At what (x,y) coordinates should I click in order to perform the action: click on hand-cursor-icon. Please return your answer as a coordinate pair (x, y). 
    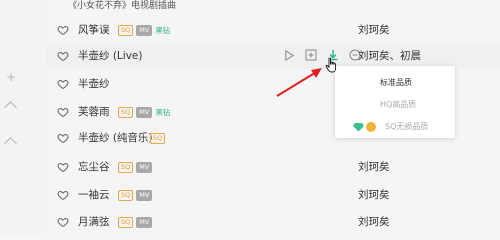
    Looking at the image, I should click on (331, 65).